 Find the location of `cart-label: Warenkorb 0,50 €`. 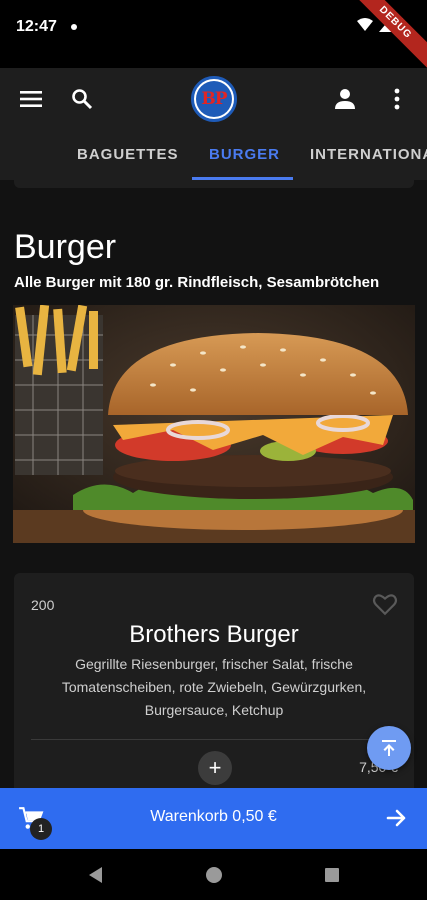

cart-label: Warenkorb 0,50 € is located at coordinates (213, 816).